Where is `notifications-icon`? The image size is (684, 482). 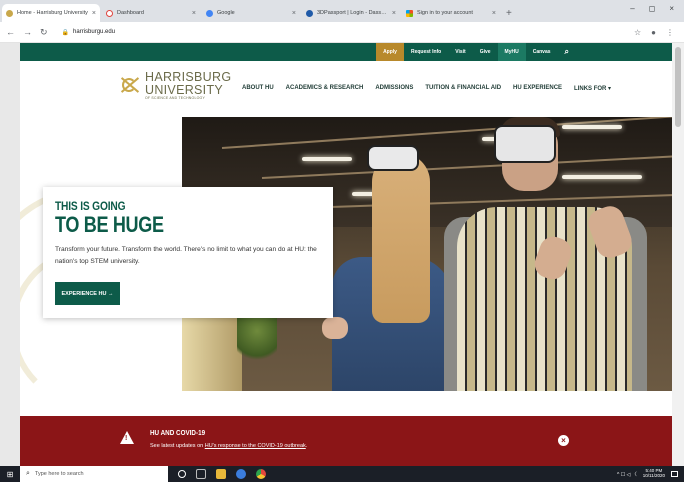
notifications-icon is located at coordinates (674, 474).